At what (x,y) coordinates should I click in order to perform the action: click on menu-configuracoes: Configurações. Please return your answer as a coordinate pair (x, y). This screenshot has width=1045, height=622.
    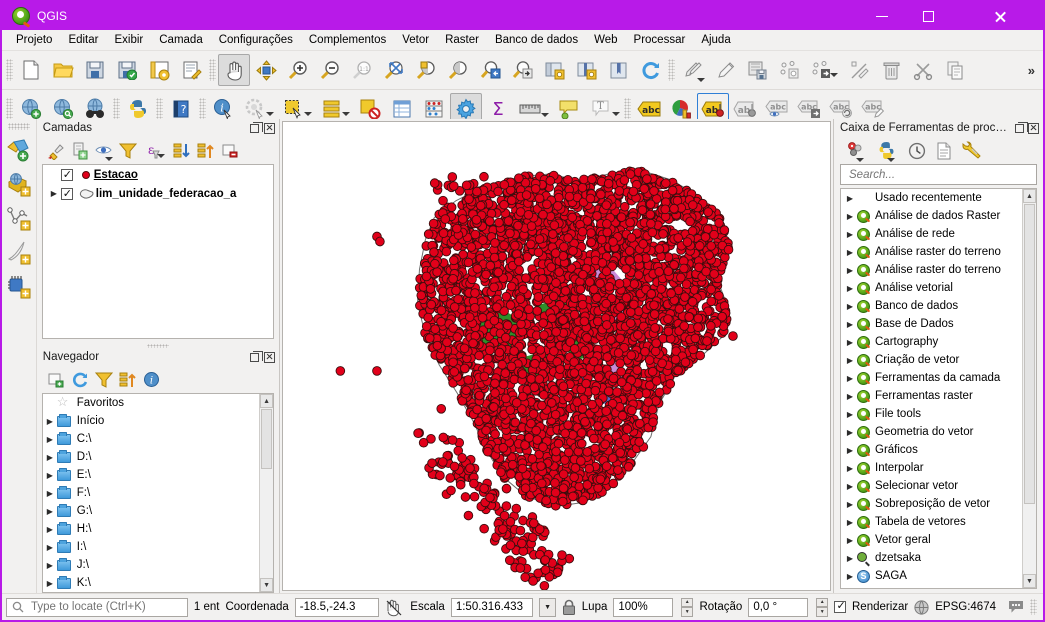
    Looking at the image, I should click on (256, 40).